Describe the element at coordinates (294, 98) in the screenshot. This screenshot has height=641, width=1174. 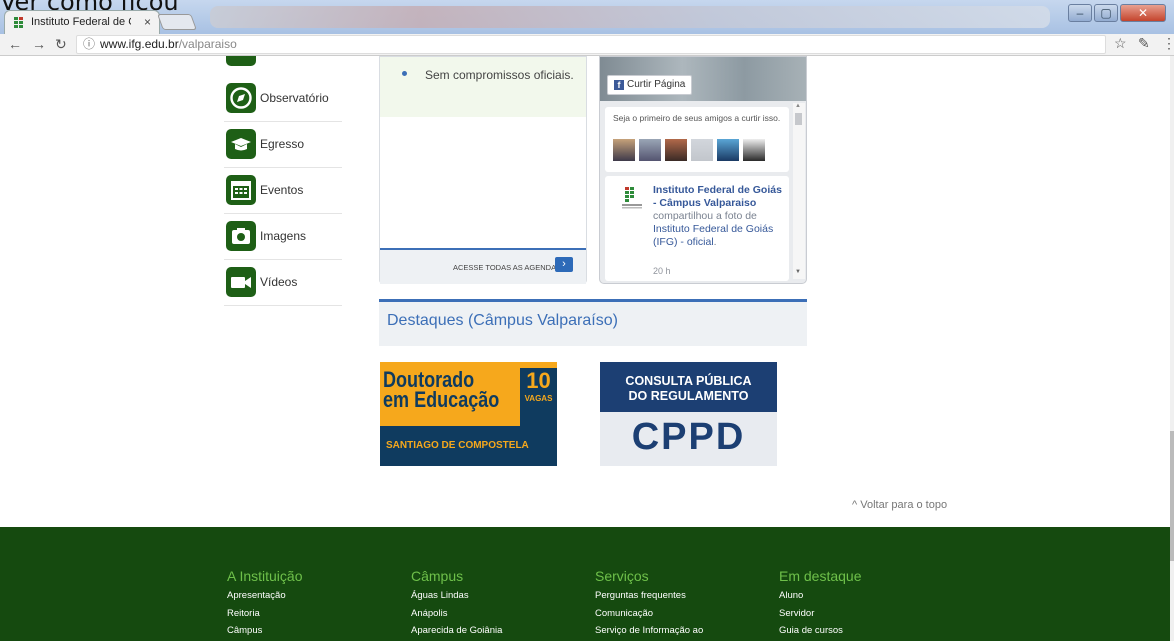
I see `sidebar-item-label: Observatório` at that location.